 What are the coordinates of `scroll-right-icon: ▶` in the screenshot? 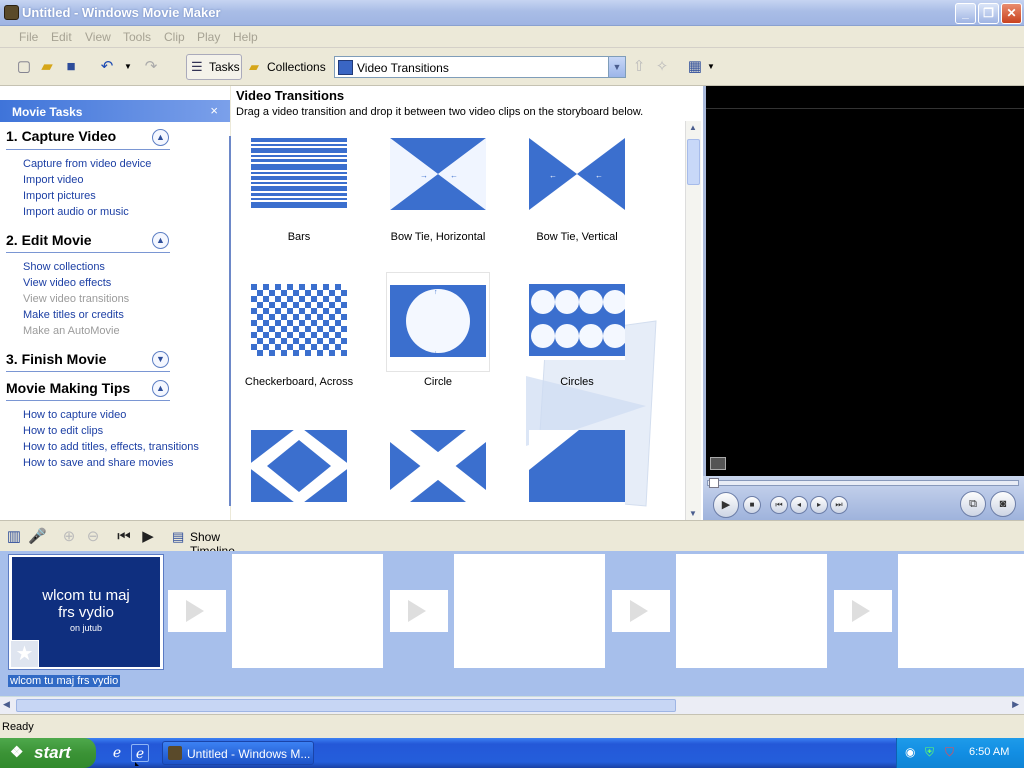 It's located at (1015, 704).